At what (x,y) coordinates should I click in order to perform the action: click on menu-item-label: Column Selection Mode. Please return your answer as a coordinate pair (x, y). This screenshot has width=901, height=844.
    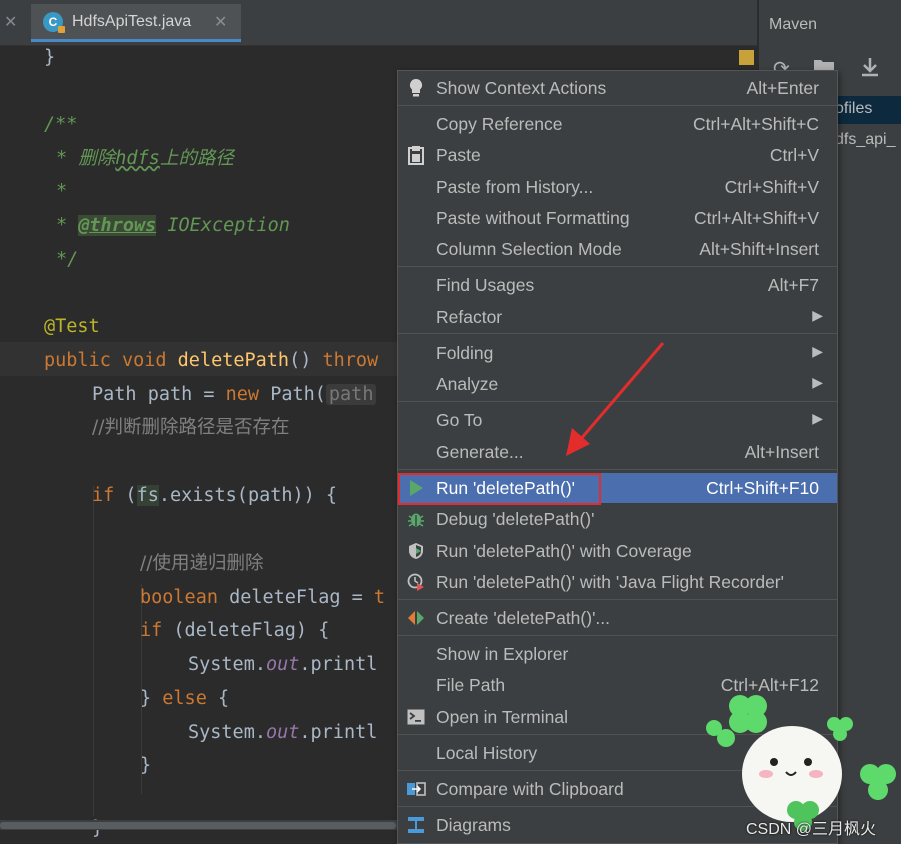
    Looking at the image, I should click on (529, 249).